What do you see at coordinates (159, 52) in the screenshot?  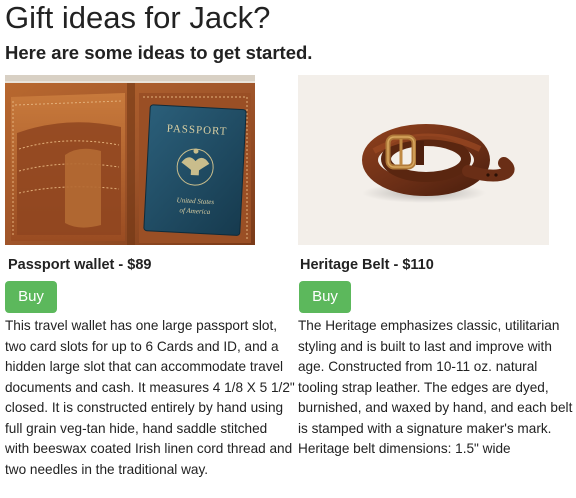 I see `page-subtitle: Here are some ideas to get started.` at bounding box center [159, 52].